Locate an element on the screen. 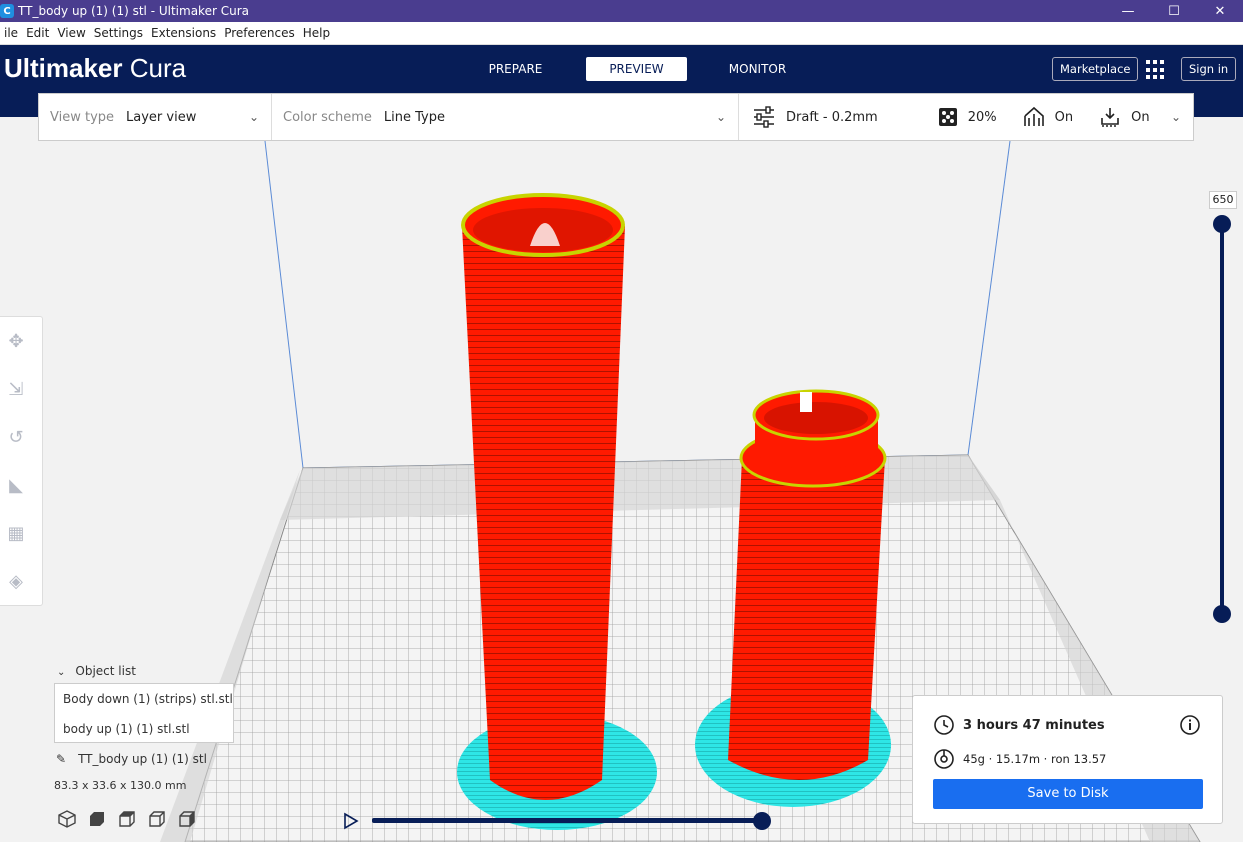 The image size is (1243, 842). object-dimensions: 83.3 x 33.6 x 130.0 mm is located at coordinates (120, 785).